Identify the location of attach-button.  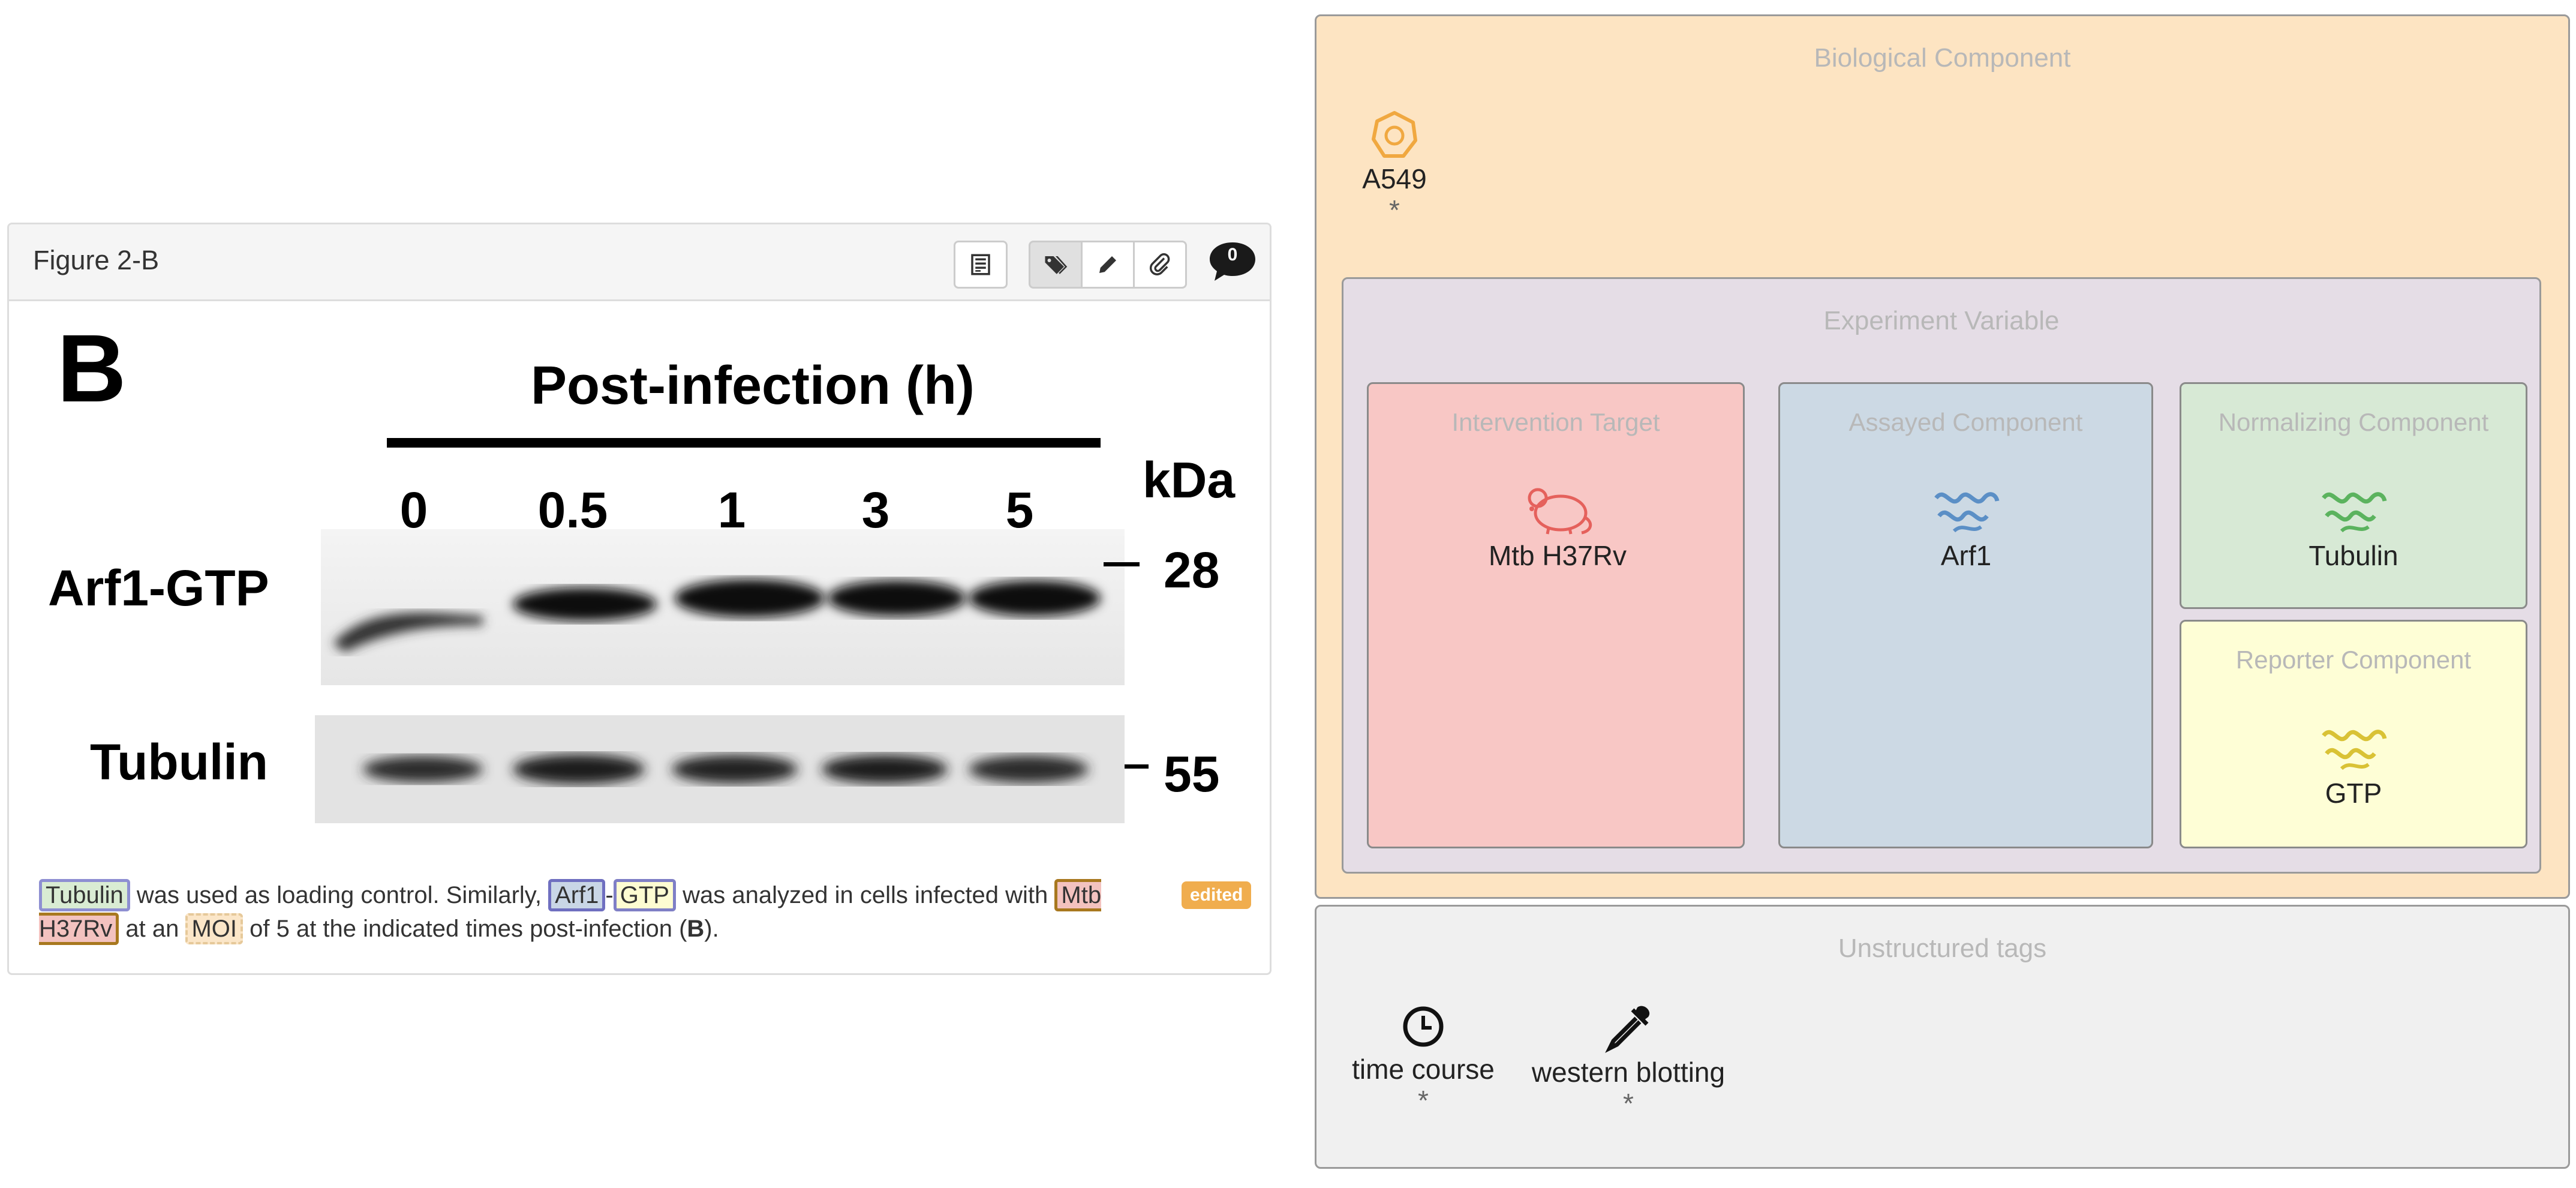
(1160, 265).